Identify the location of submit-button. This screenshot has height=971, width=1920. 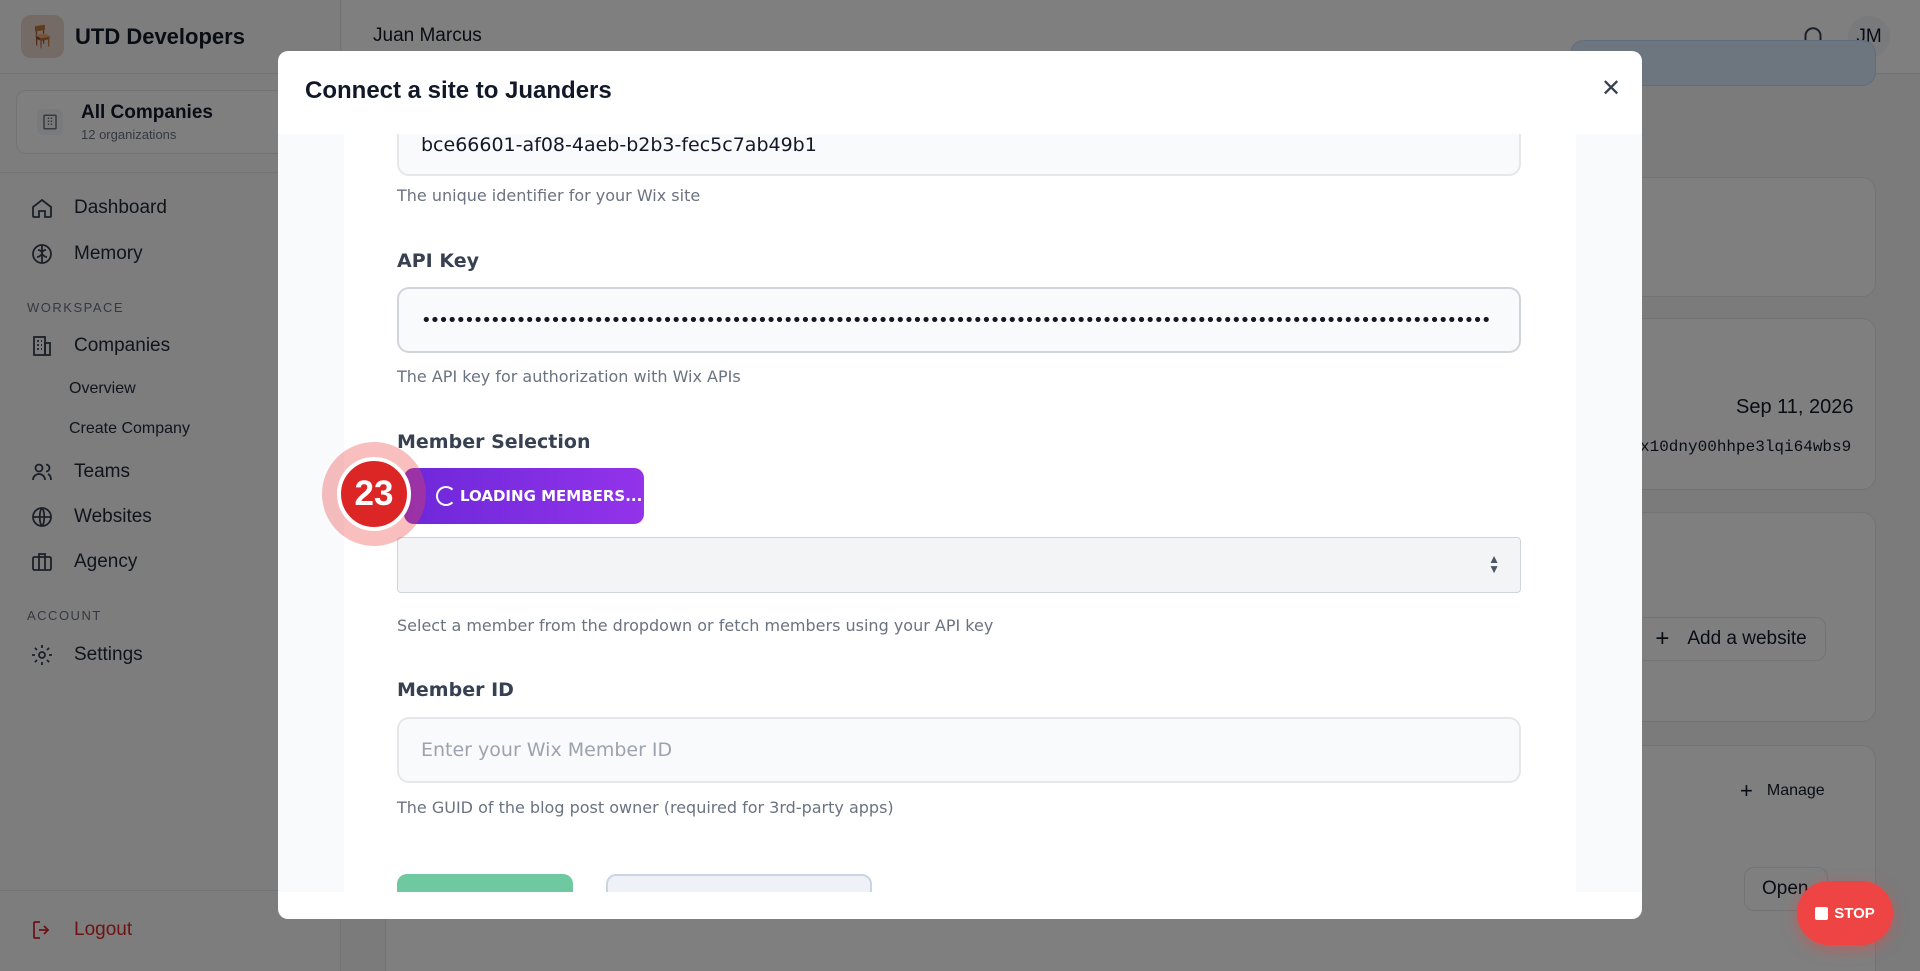
(485, 883).